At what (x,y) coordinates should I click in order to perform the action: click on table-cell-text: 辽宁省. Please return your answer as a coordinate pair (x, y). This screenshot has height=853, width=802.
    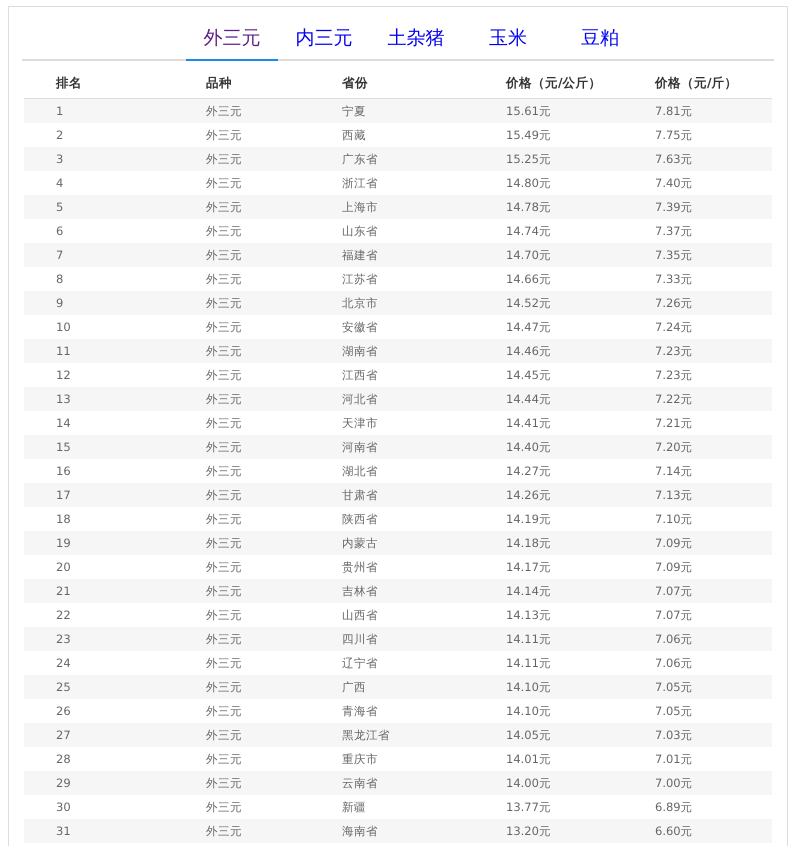
    Looking at the image, I should click on (360, 663).